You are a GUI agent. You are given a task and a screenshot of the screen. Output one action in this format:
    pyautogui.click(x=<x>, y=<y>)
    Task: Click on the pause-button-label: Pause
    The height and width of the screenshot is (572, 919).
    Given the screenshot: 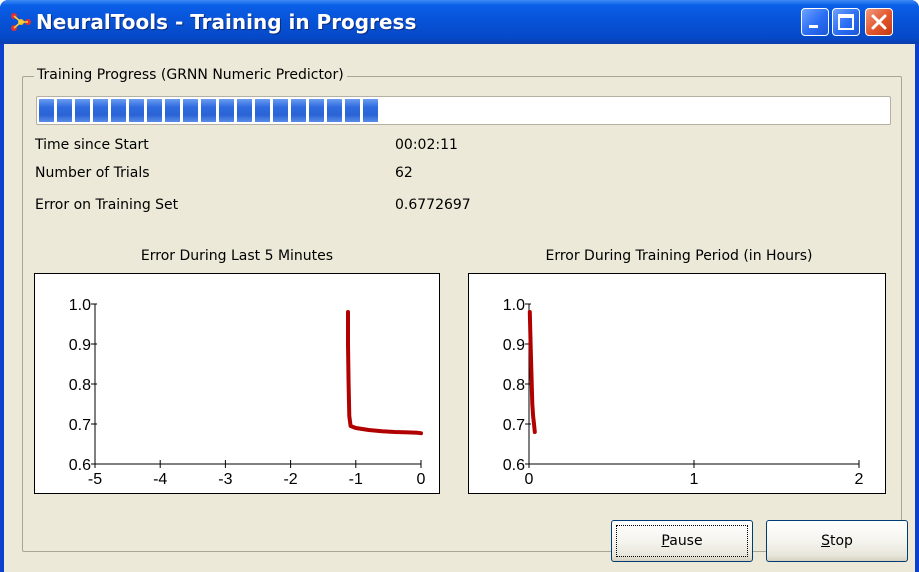 What is the action you would take?
    pyautogui.click(x=682, y=541)
    